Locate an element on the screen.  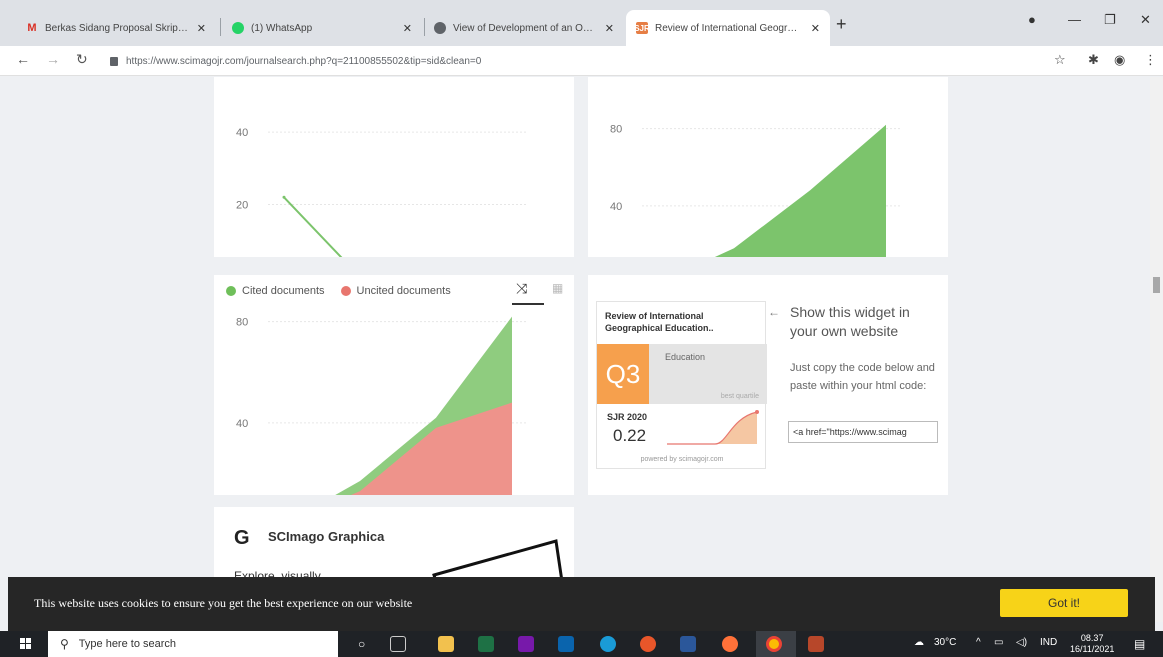
firefox-icon is located at coordinates (730, 644).